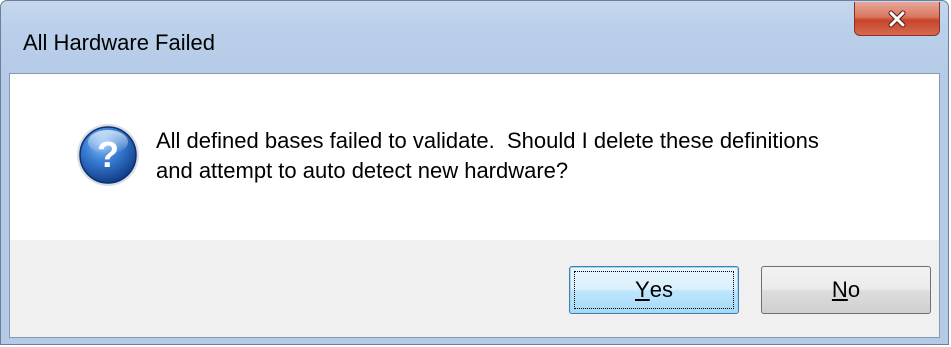 The width and height of the screenshot is (951, 347). What do you see at coordinates (362, 170) in the screenshot?
I see `message-line-2: and attempt to auto detect new hardware?` at bounding box center [362, 170].